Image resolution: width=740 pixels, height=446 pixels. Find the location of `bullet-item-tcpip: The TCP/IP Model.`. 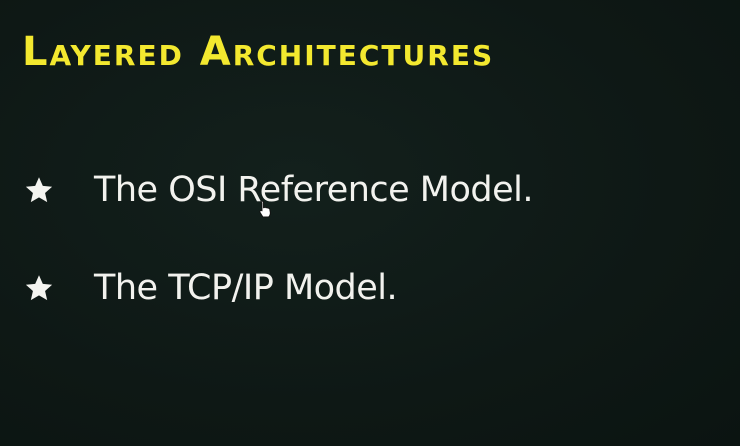

bullet-item-tcpip: The TCP/IP Model. is located at coordinates (211, 288).